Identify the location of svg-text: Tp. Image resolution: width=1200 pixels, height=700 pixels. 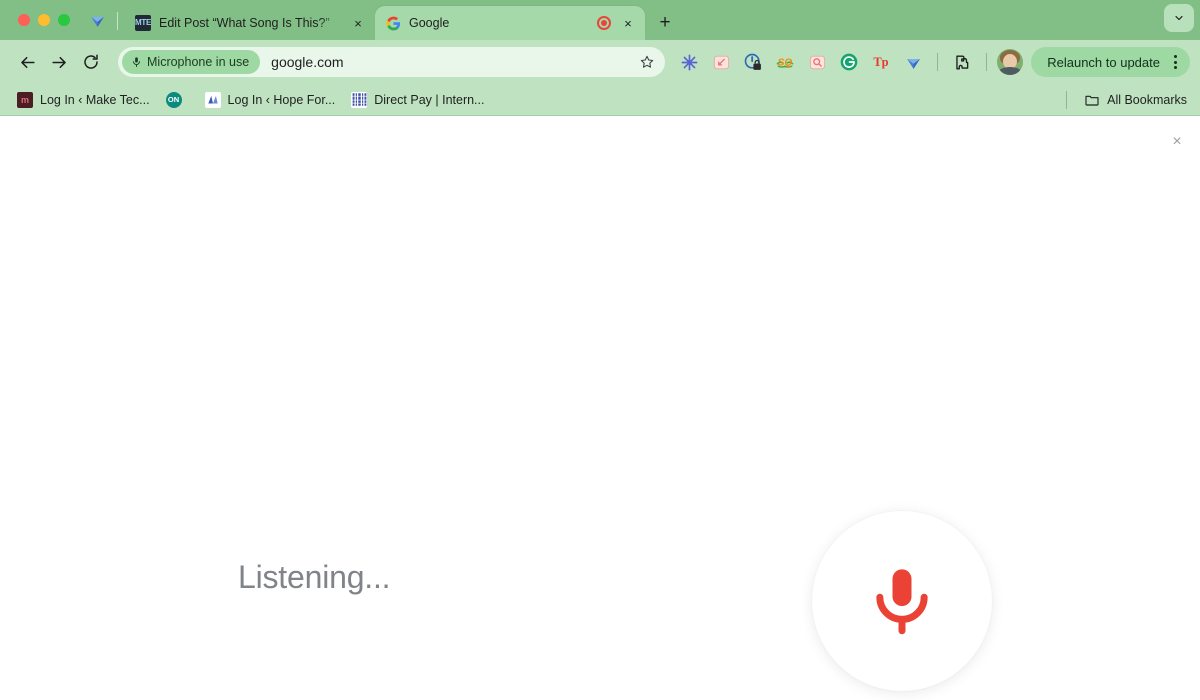
(881, 62).